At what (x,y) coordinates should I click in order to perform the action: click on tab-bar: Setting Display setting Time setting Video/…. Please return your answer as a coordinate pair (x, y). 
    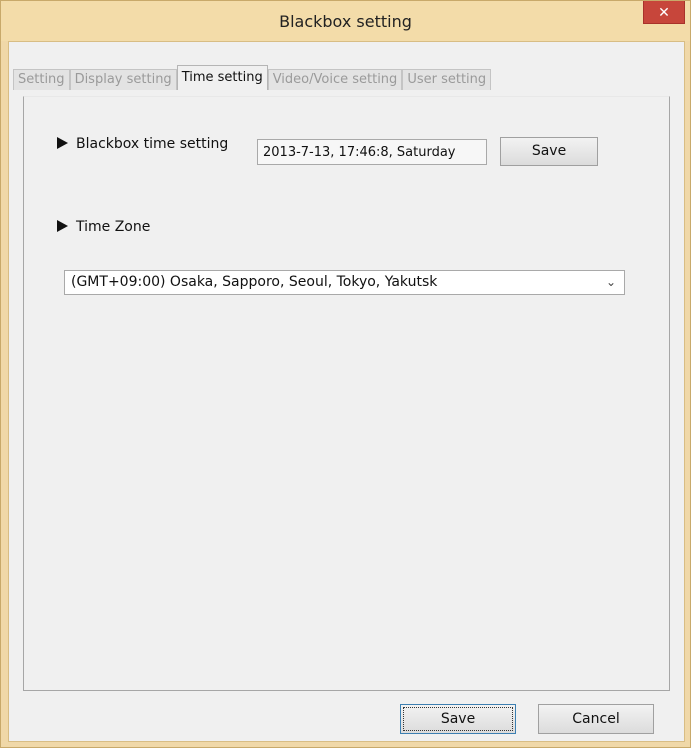
    Looking at the image, I should click on (252, 77).